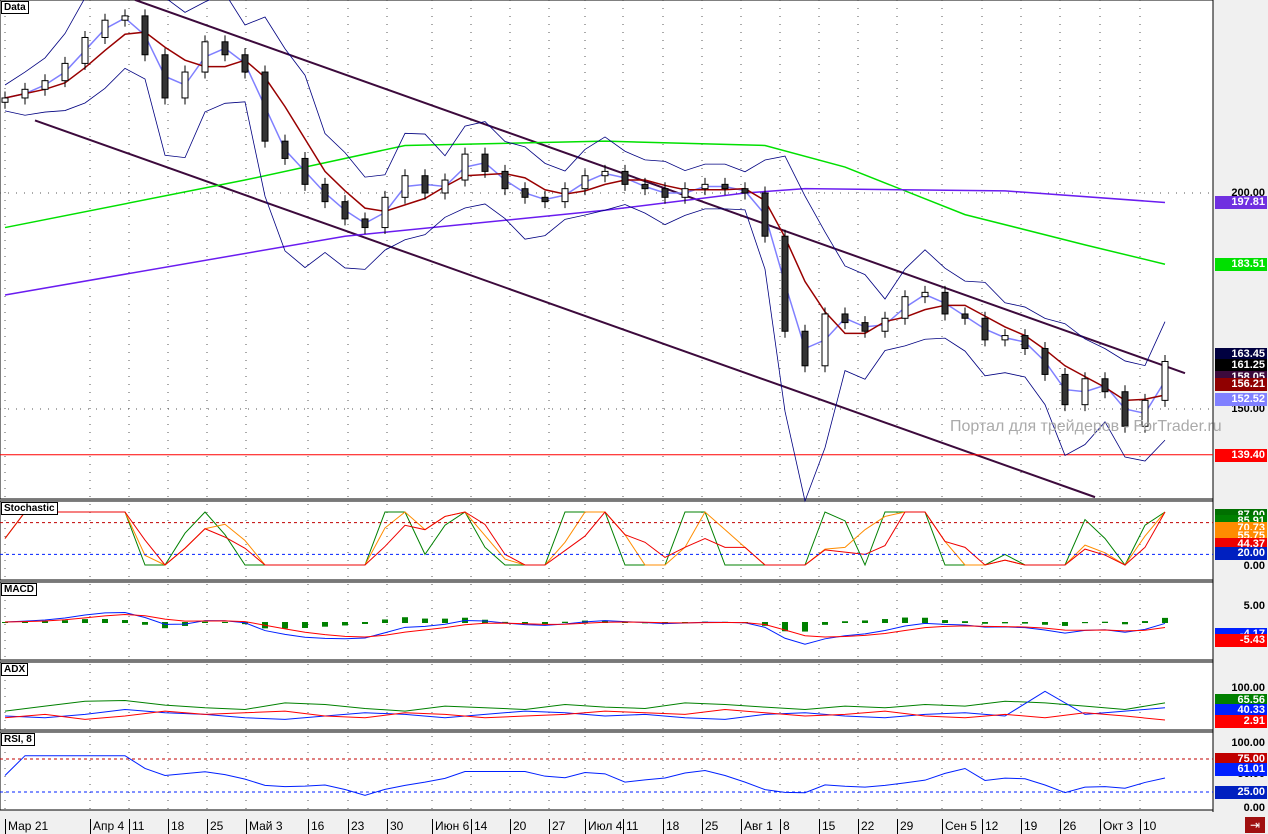  I want to click on x-tick-label: 14, so click(479, 826).